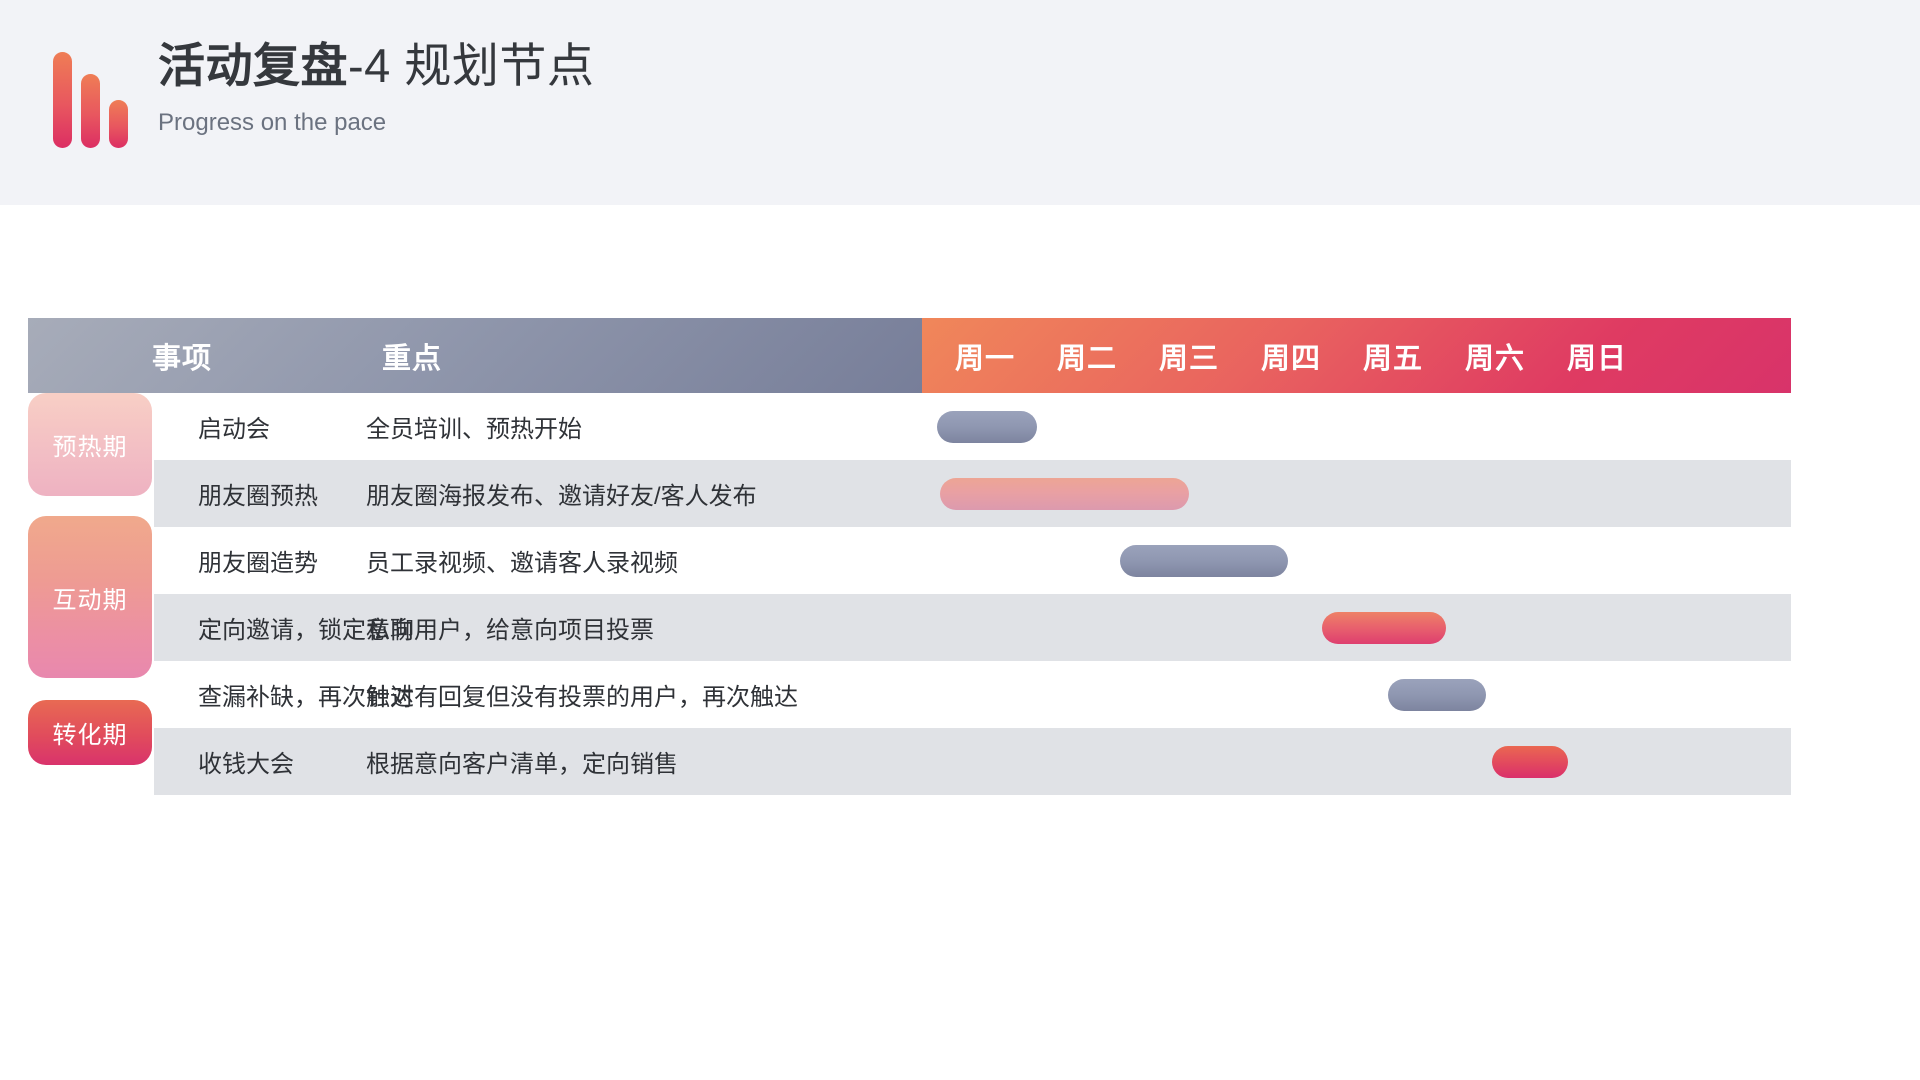 This screenshot has width=1920, height=1080. What do you see at coordinates (246, 764) in the screenshot?
I see `row-item-label: 收钱大会` at bounding box center [246, 764].